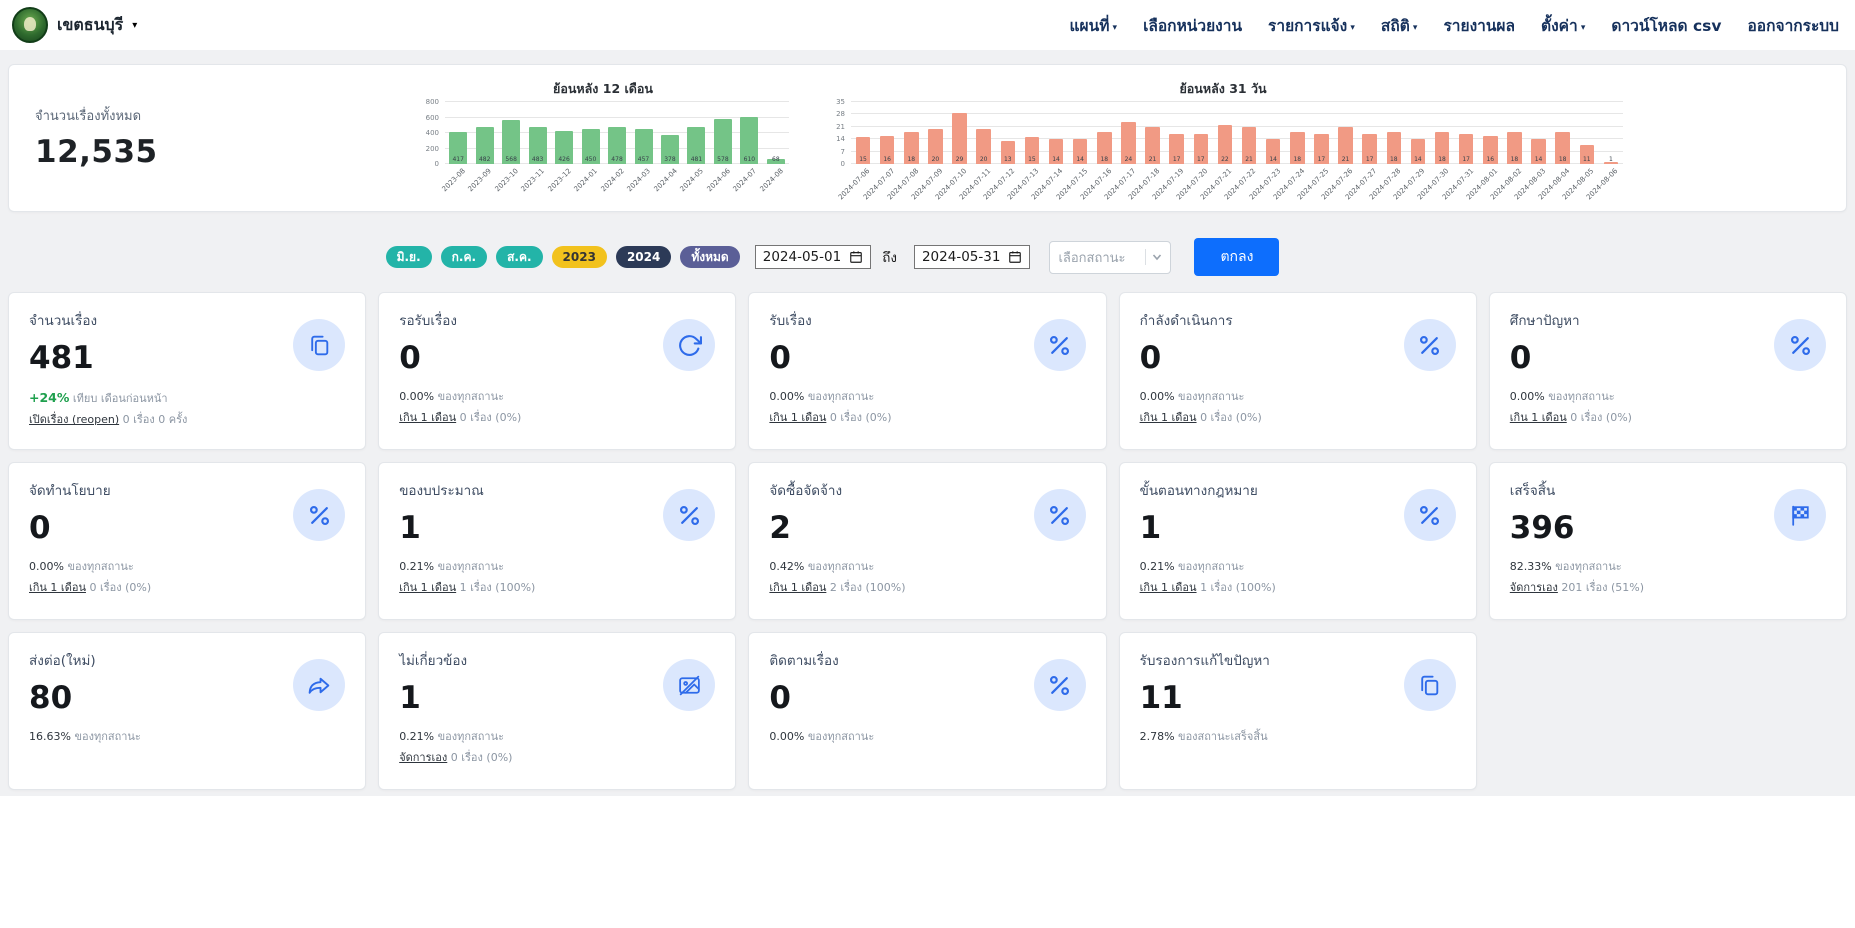  Describe the element at coordinates (456, 758) in the screenshot. I see `stat-link-line: จัดการเอง 0 เรื่อง (0%)` at that location.